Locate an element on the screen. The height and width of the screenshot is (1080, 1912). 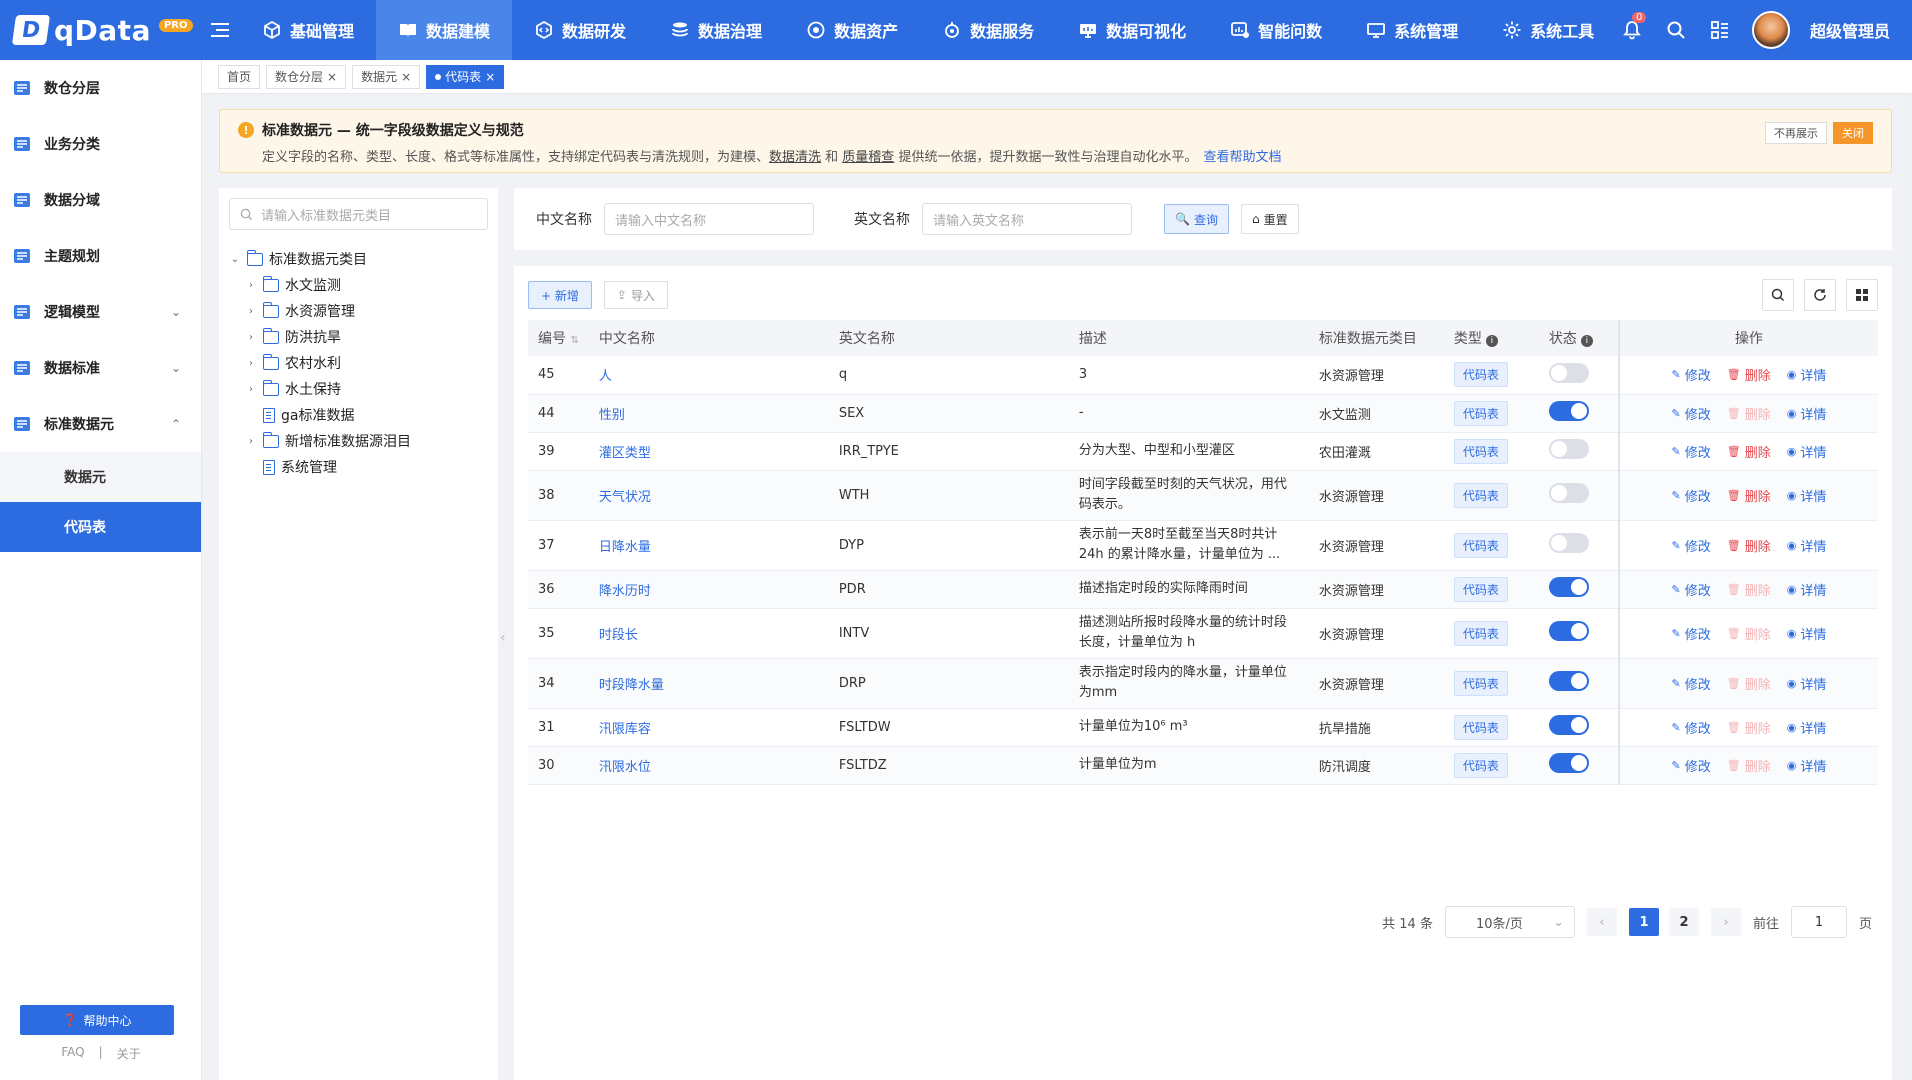
page-scrollbar is located at coordinates (1908, 587).